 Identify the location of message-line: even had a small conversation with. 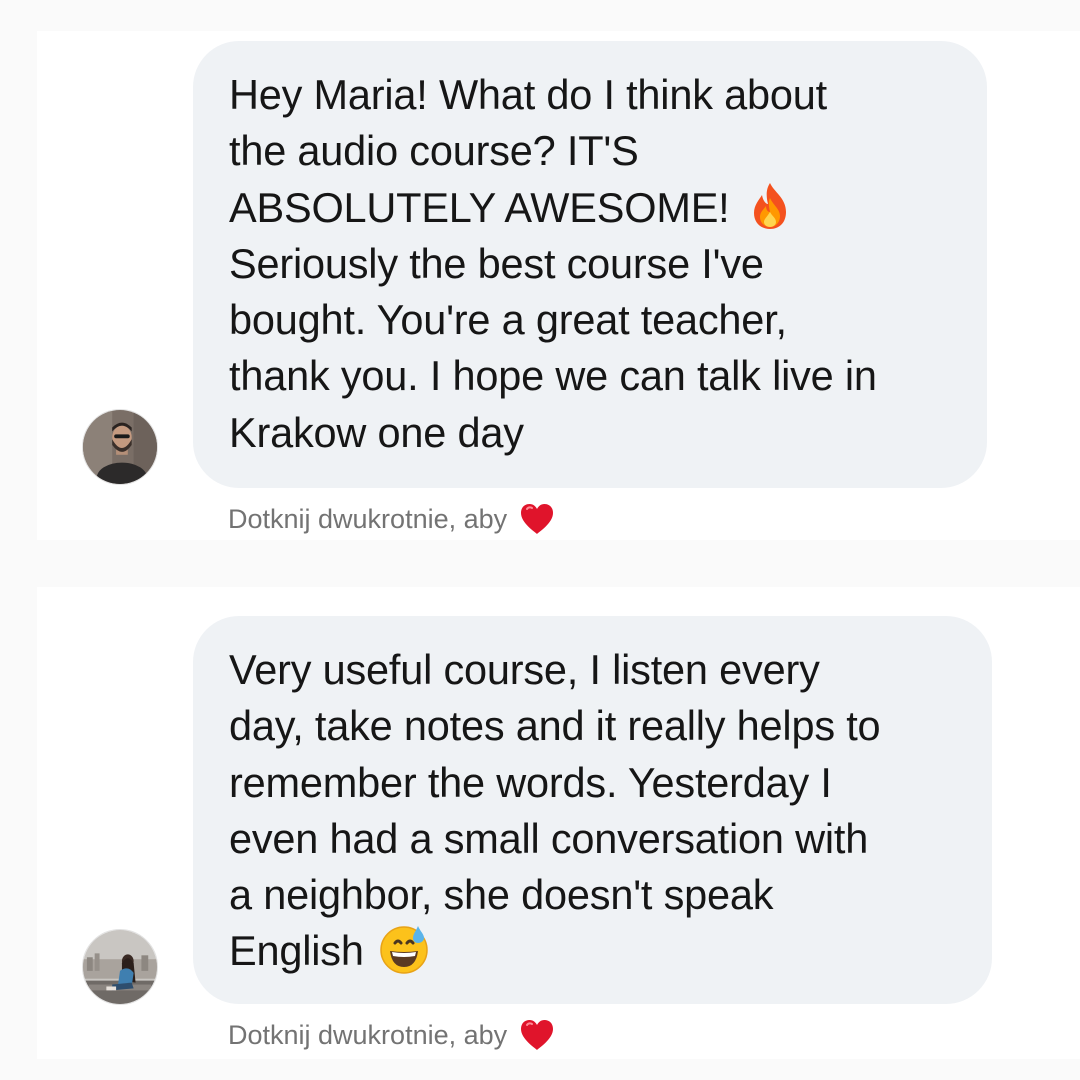
(549, 838).